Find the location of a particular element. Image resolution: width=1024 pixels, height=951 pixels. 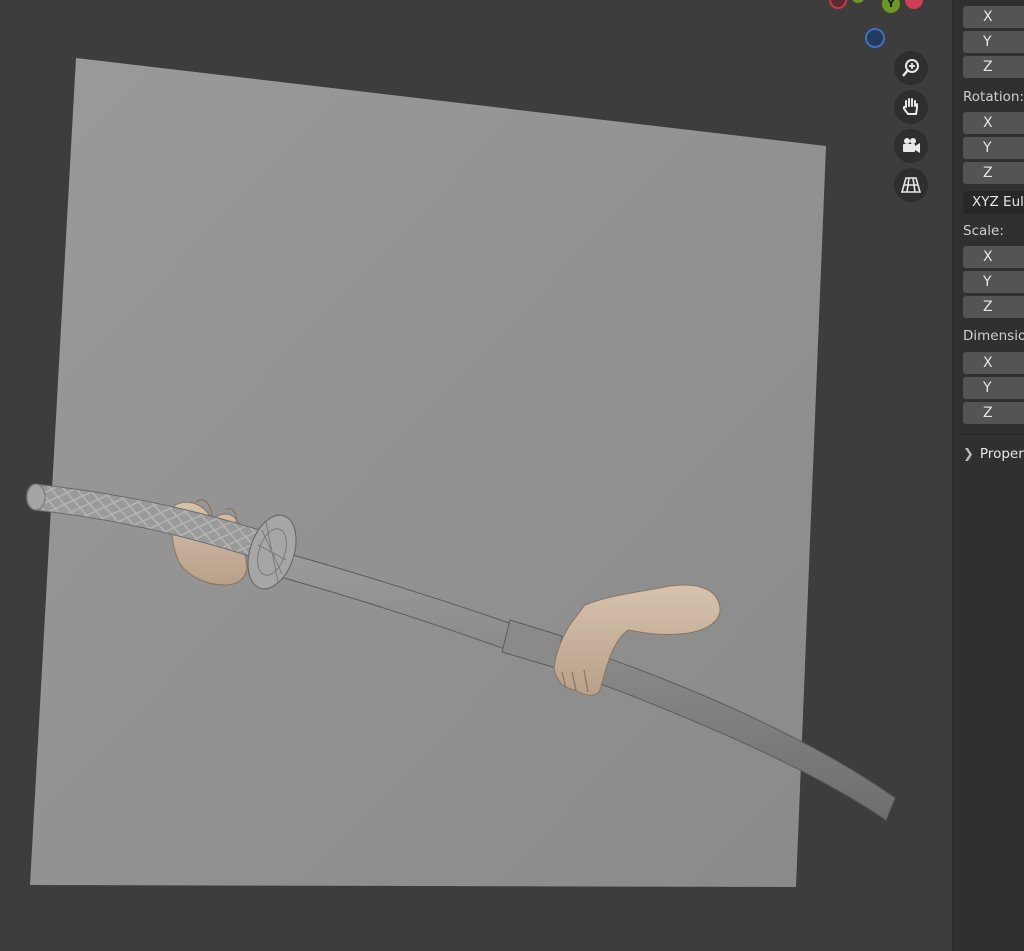

location-y-field: Y is located at coordinates (993, 42).